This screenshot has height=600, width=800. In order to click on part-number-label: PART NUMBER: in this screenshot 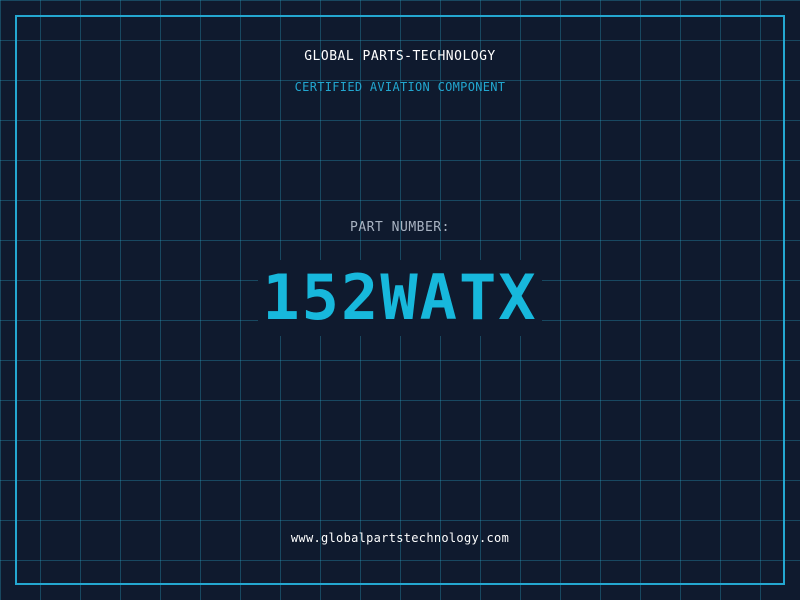, I will do `click(400, 227)`.